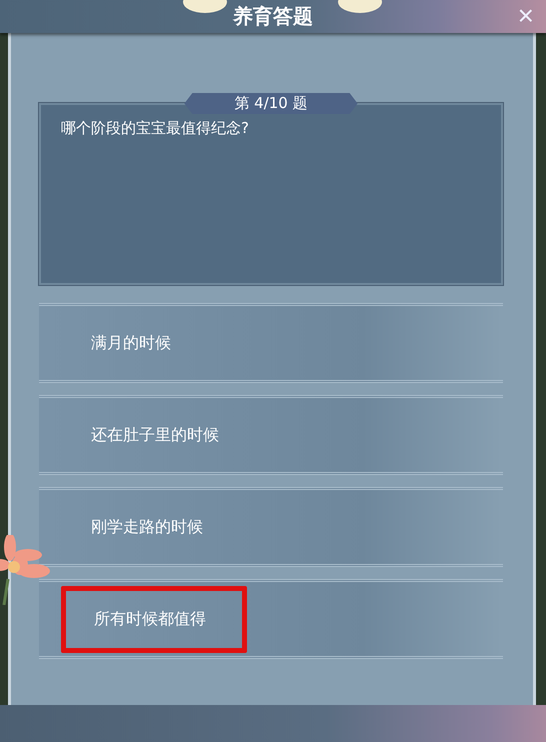 The height and width of the screenshot is (742, 546). What do you see at coordinates (271, 527) in the screenshot?
I see `answer-option: 刚学走路的时候` at bounding box center [271, 527].